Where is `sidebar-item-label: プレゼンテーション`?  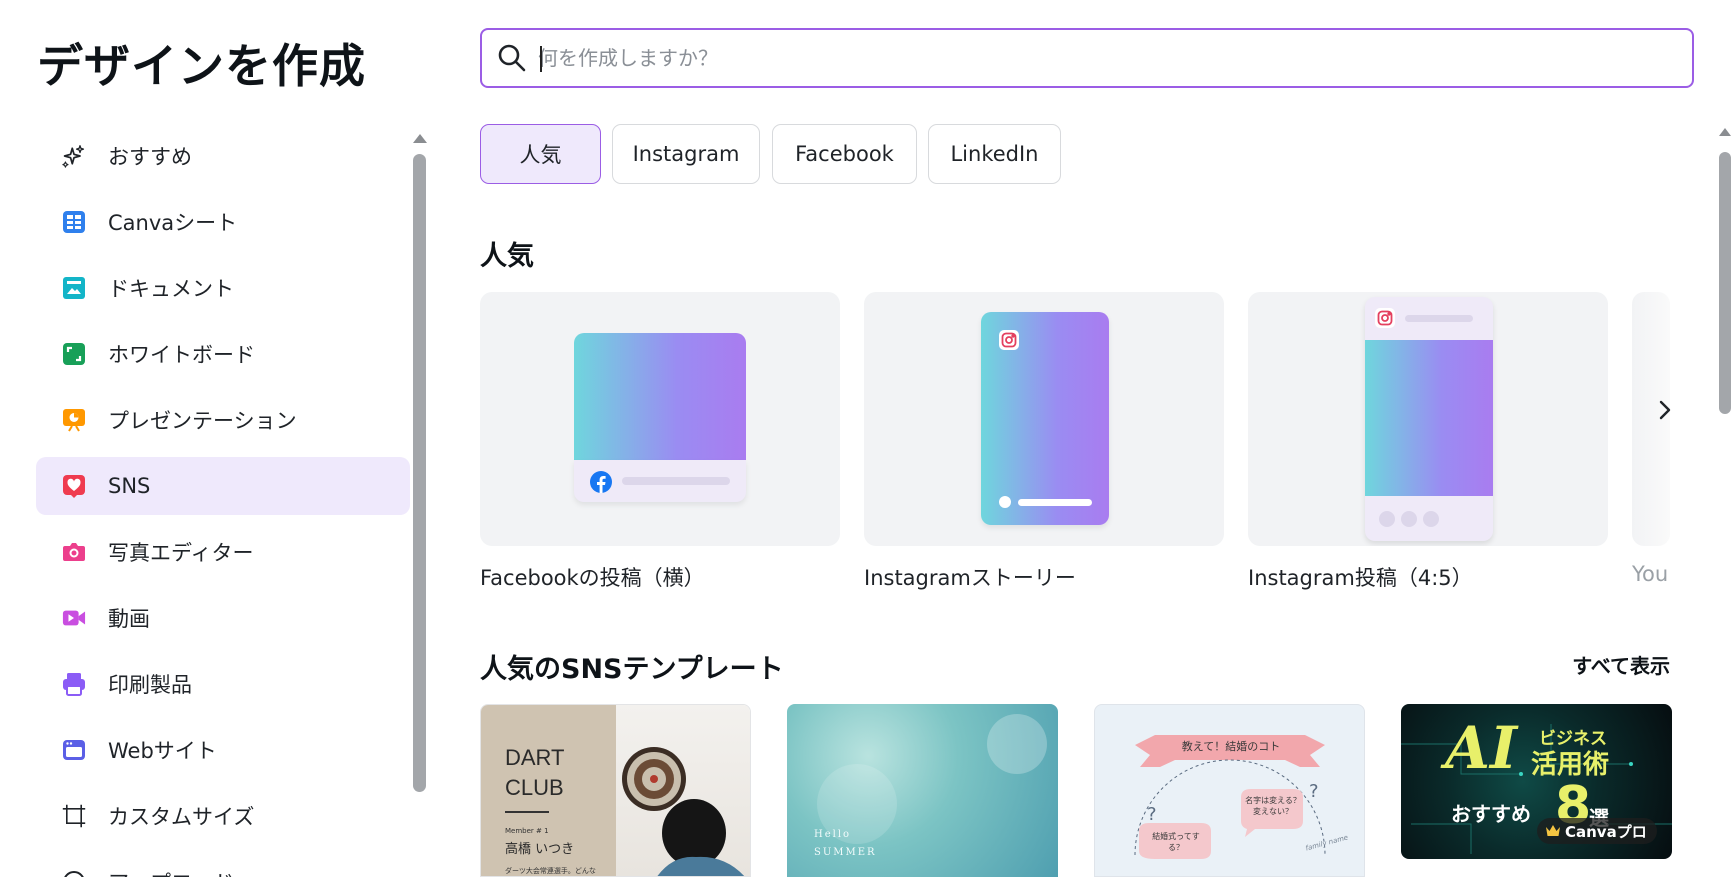 sidebar-item-label: プレゼンテーション is located at coordinates (202, 421).